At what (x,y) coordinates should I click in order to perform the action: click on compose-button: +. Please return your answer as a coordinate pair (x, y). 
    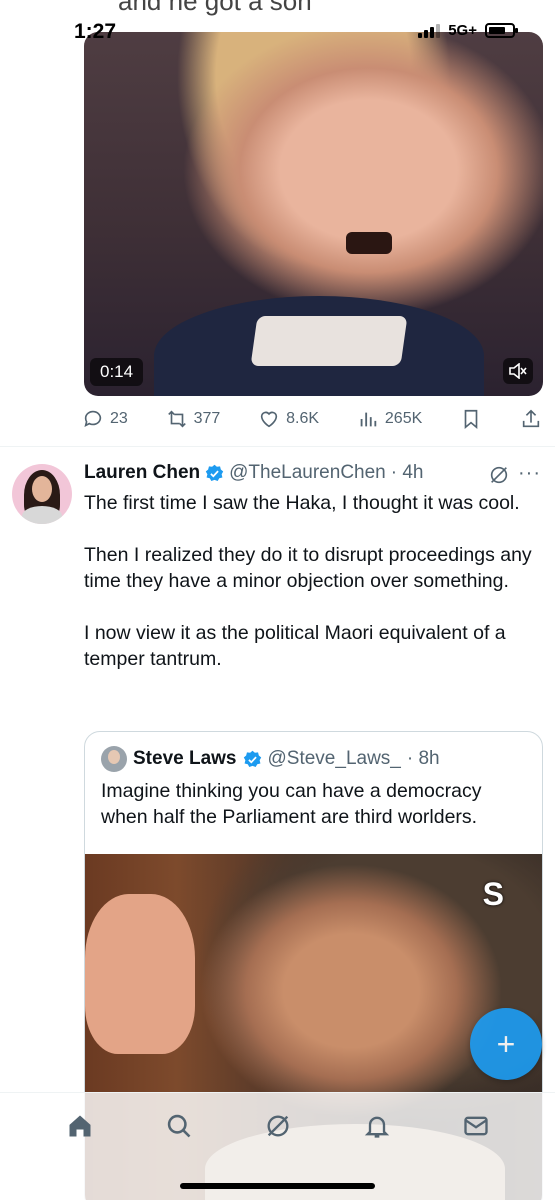
    Looking at the image, I should click on (506, 1044).